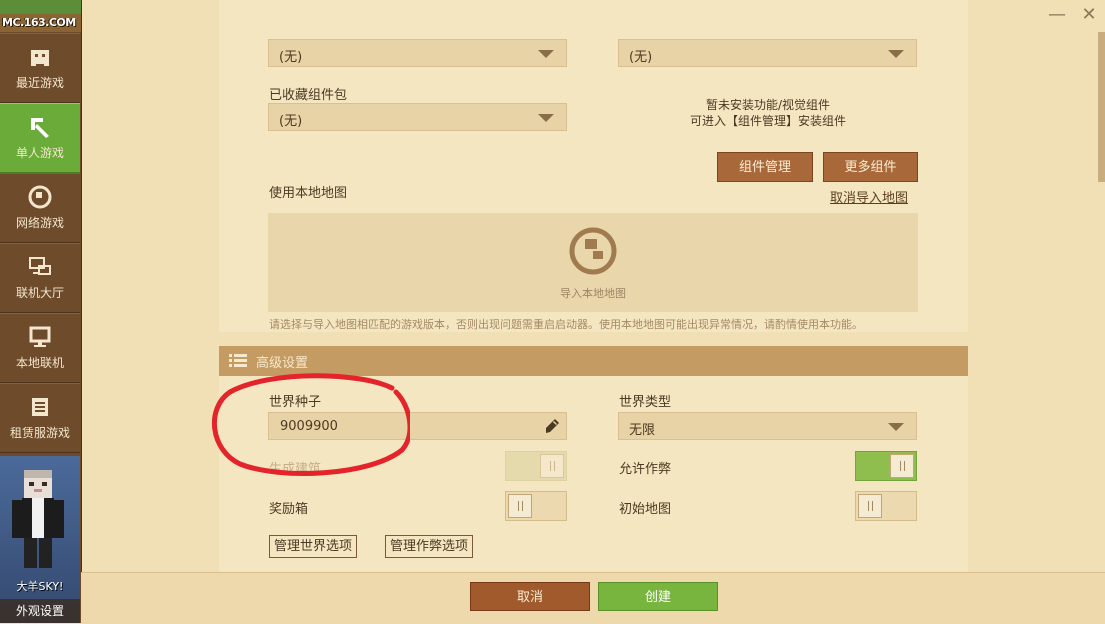 The width and height of the screenshot is (1105, 624). What do you see at coordinates (39, 153) in the screenshot?
I see `sidebar-item-label: 单人游戏` at bounding box center [39, 153].